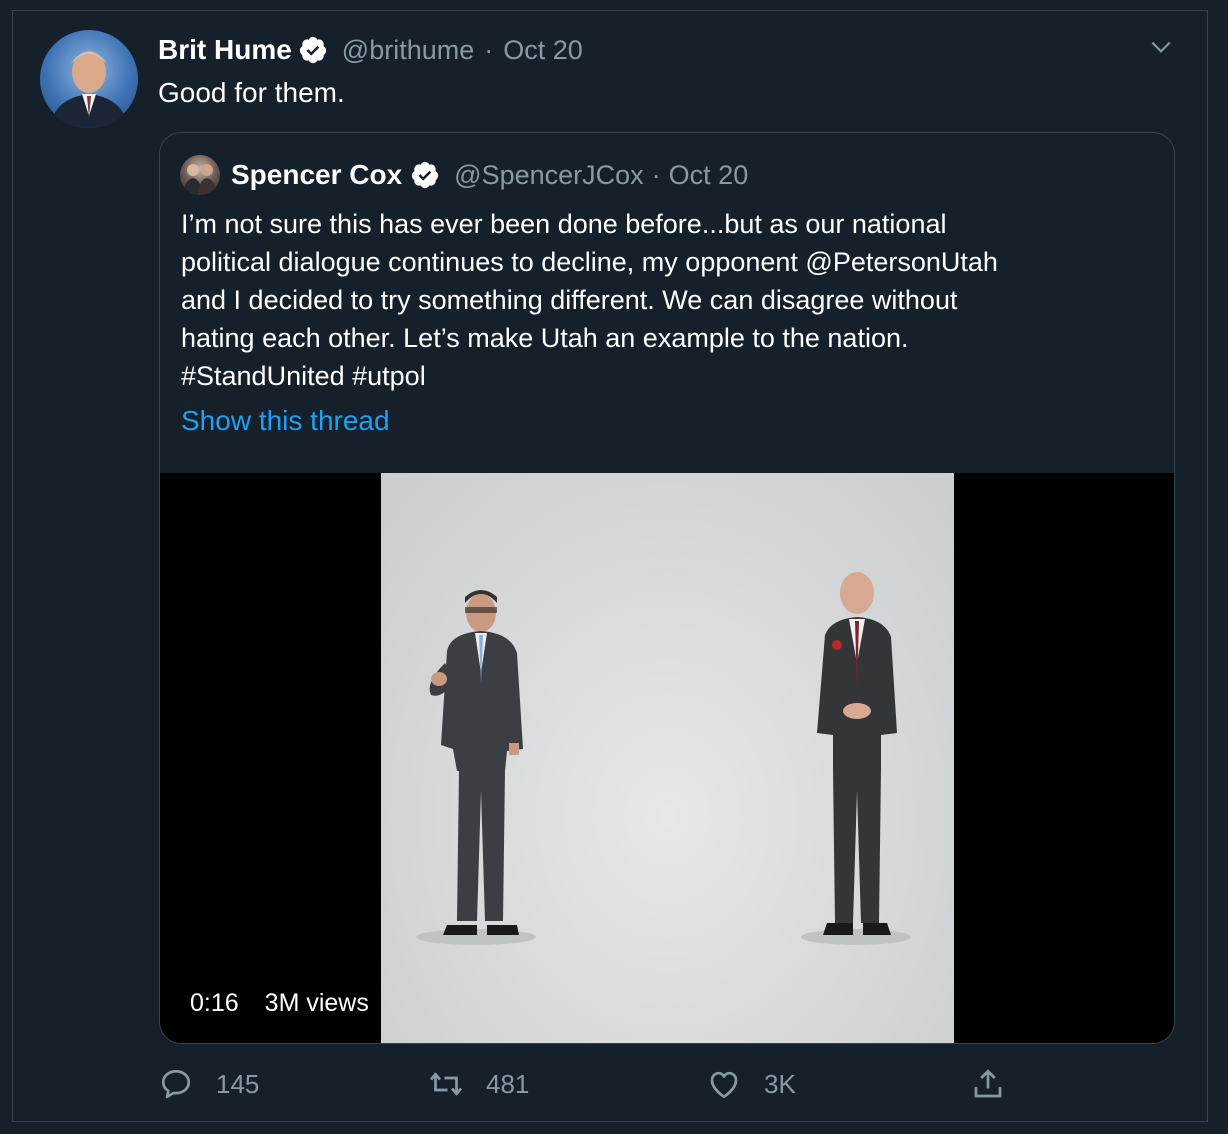 Image resolution: width=1228 pixels, height=1134 pixels. What do you see at coordinates (476, 762) in the screenshot?
I see `left-person` at bounding box center [476, 762].